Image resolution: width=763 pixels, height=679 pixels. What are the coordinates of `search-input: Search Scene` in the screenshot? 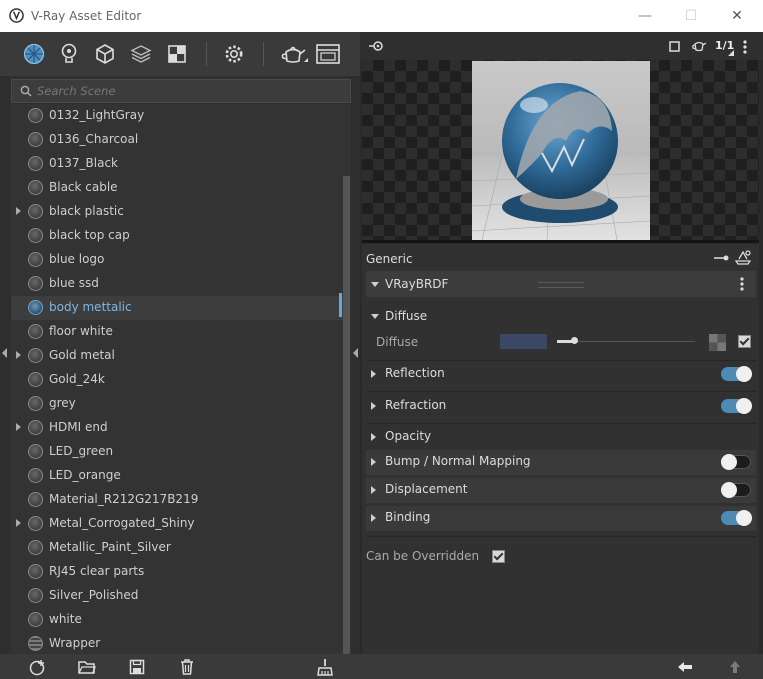 It's located at (76, 91).